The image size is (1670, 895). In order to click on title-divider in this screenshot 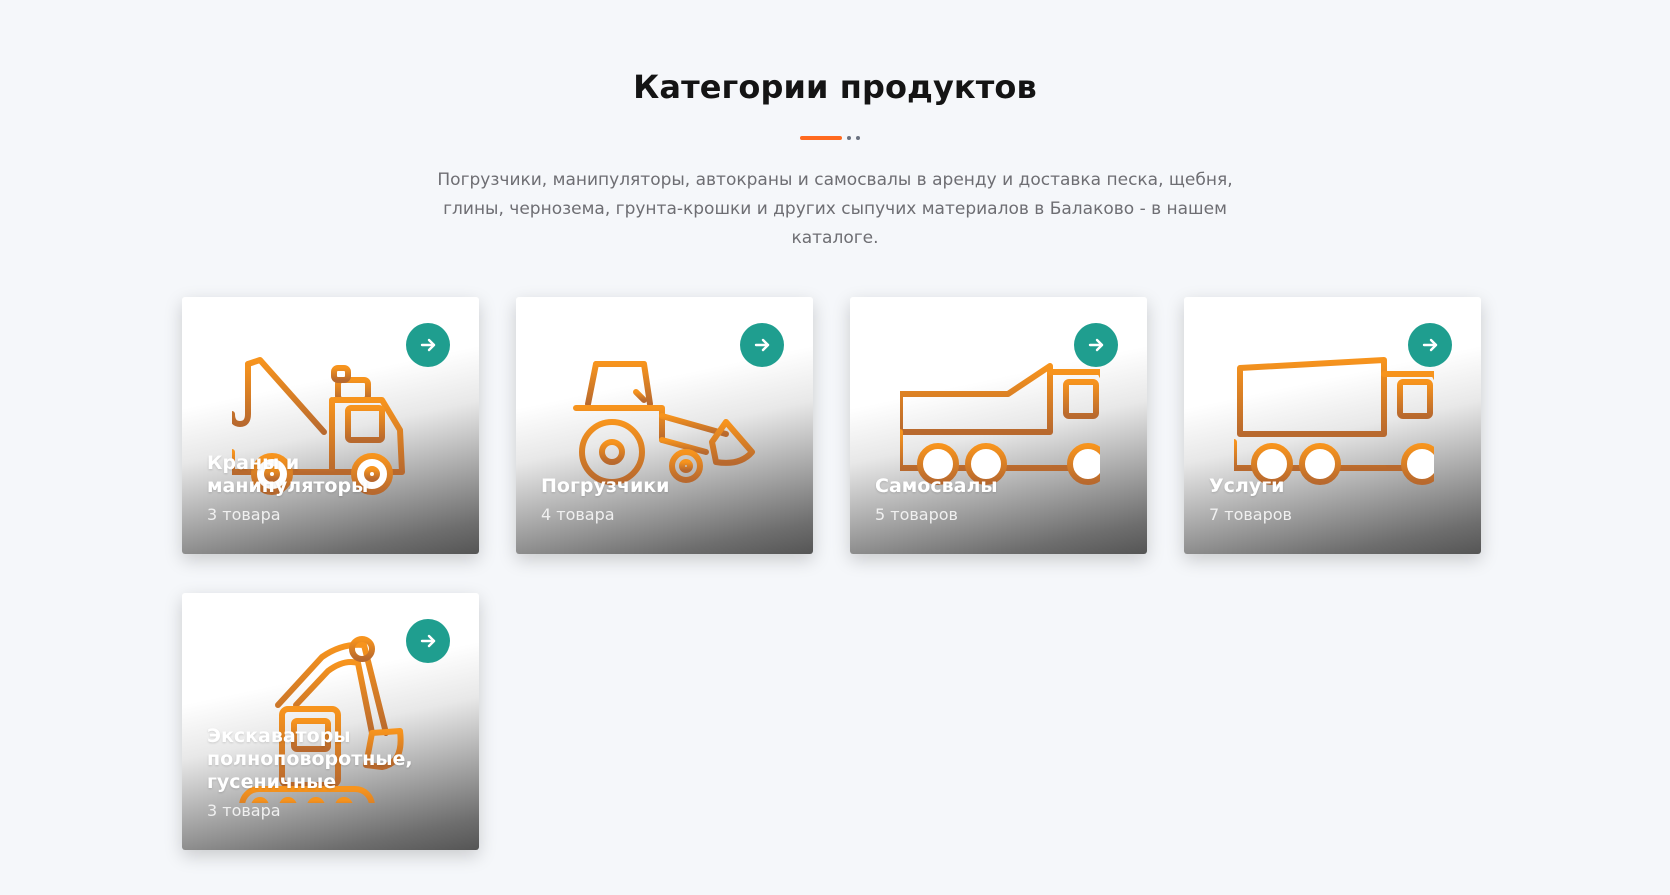, I will do `click(830, 138)`.